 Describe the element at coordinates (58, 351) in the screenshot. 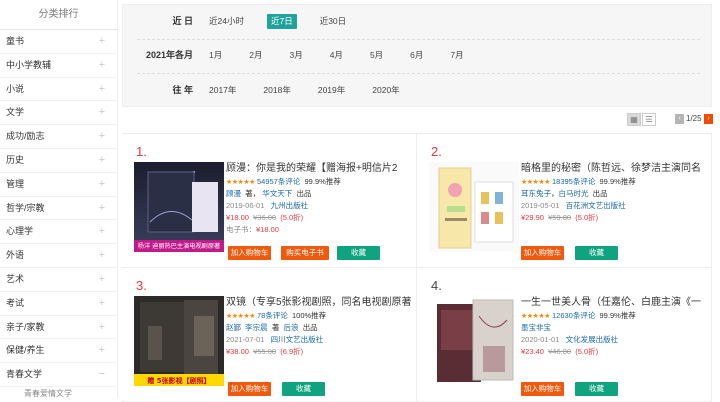

I see `sidebar-category-item: 保健/养生 +` at that location.